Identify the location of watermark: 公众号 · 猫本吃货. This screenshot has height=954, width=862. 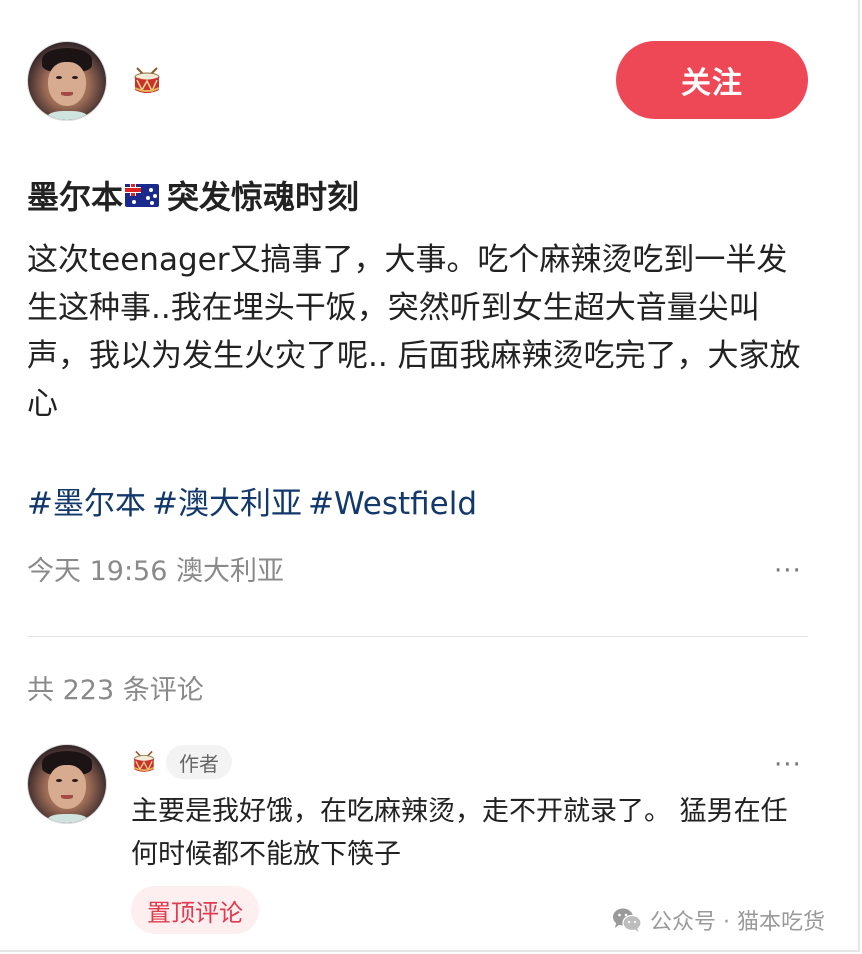
(718, 920).